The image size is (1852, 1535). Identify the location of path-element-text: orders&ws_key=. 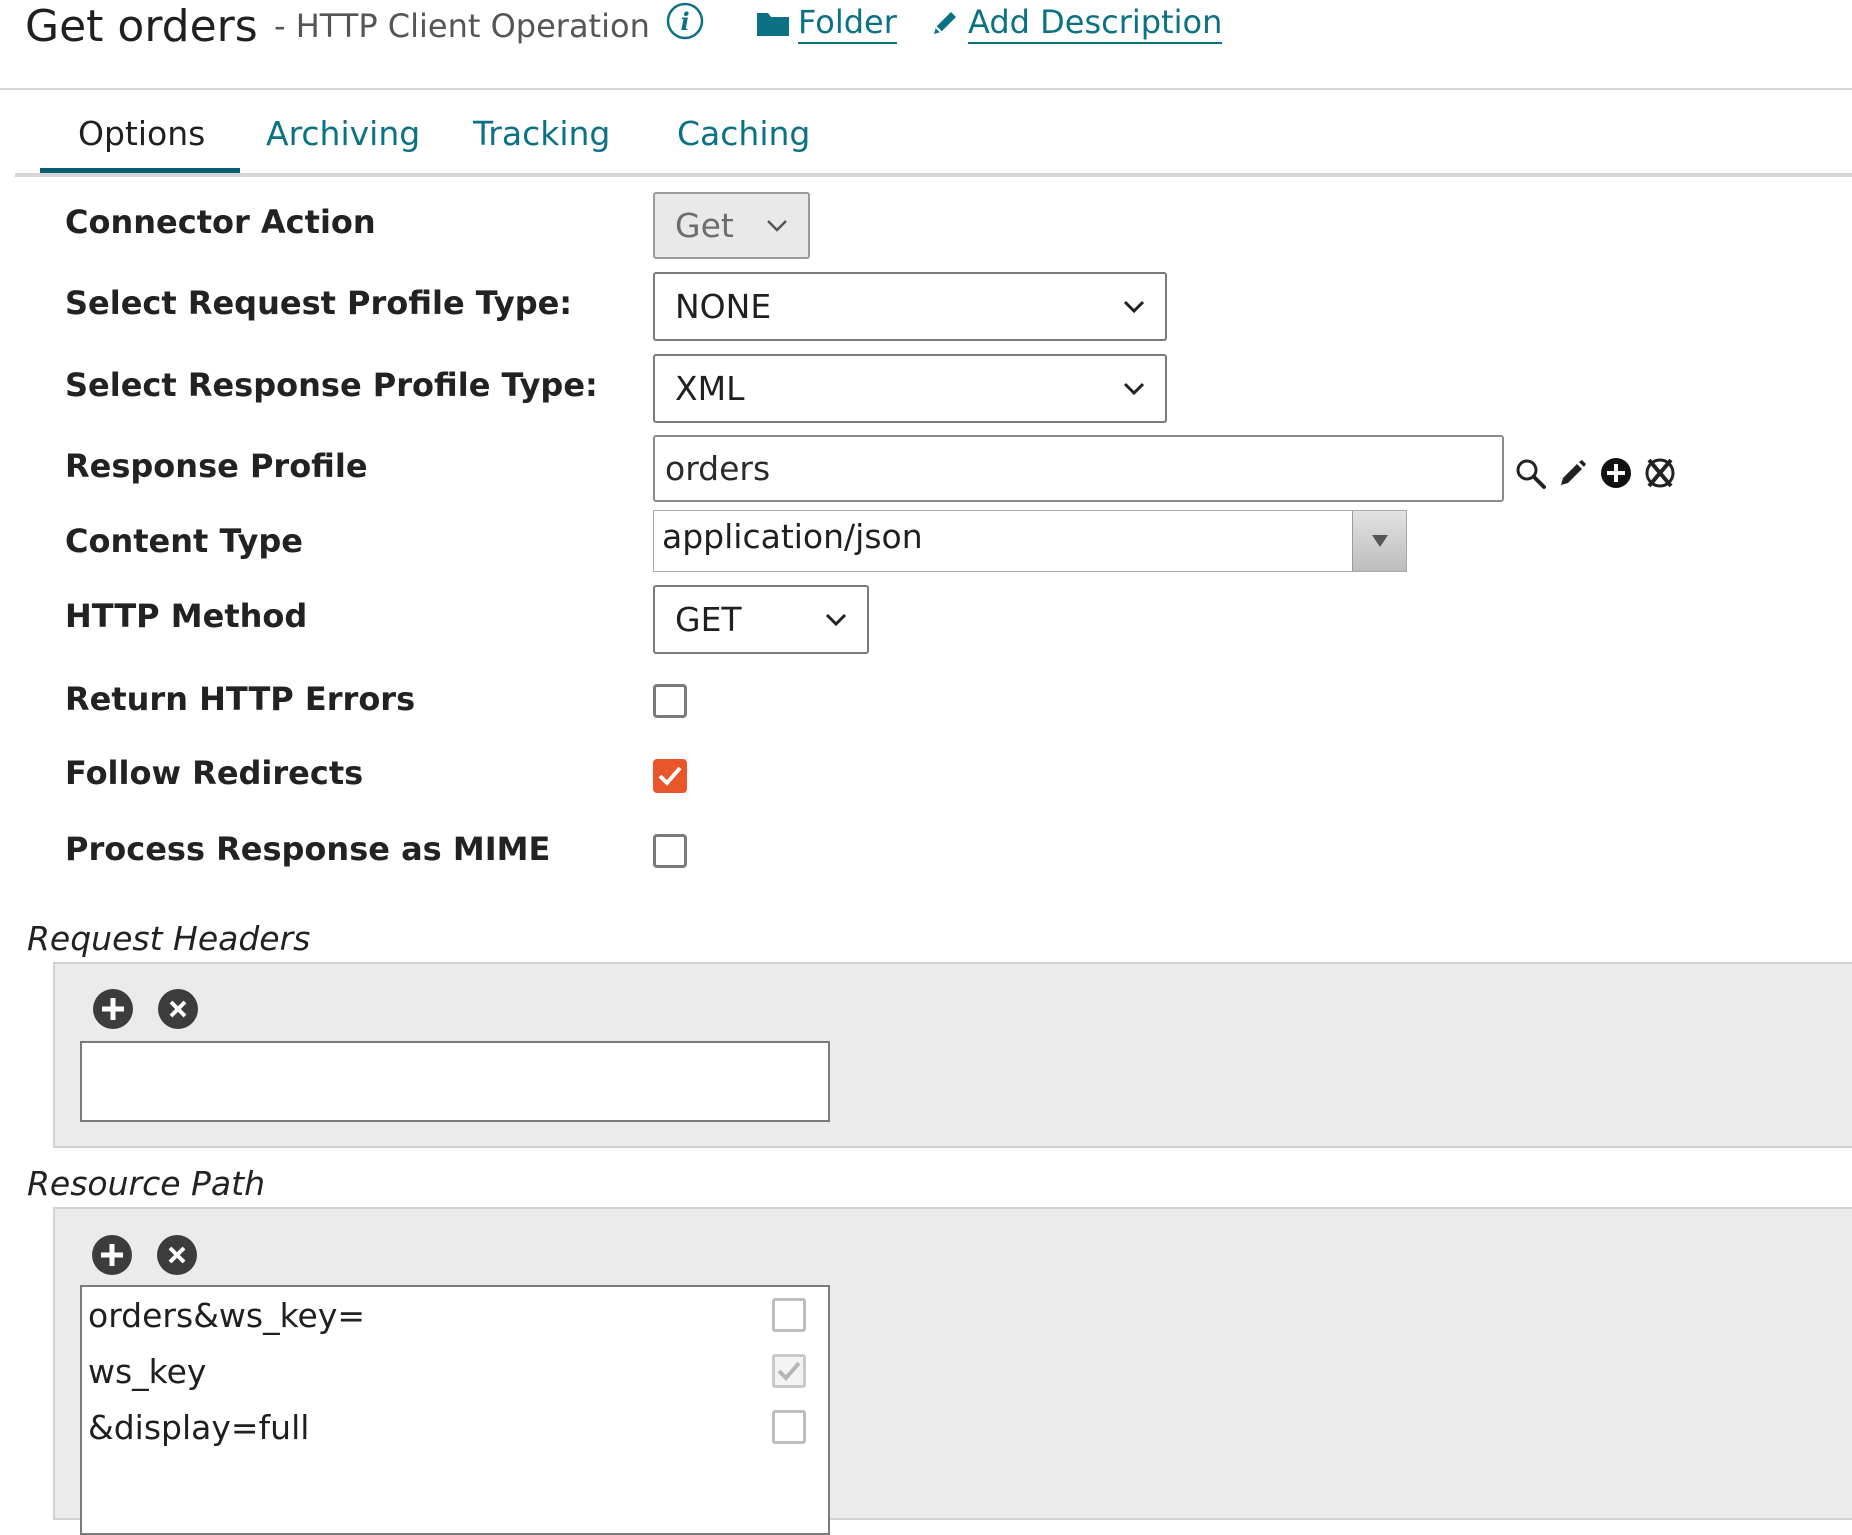
(227, 1315).